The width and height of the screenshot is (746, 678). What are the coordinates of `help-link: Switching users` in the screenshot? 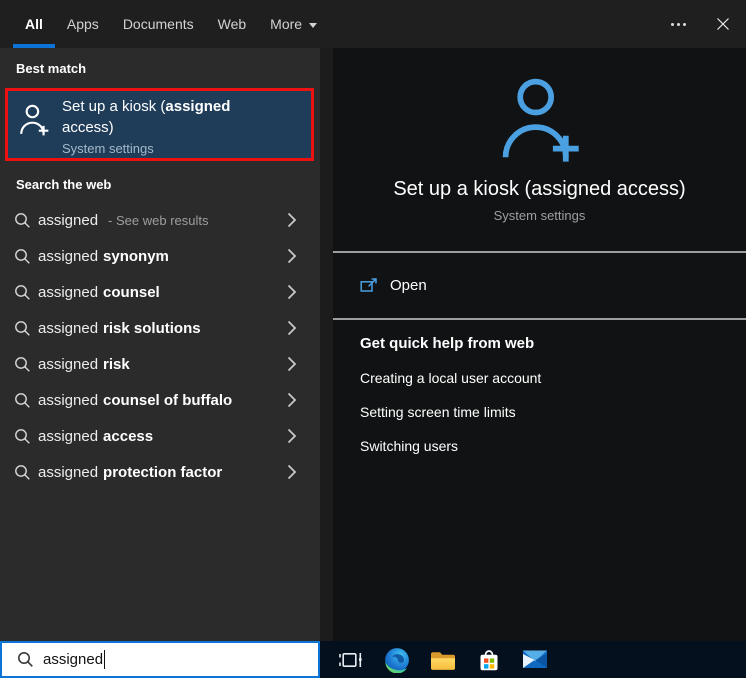 It's located at (553, 446).